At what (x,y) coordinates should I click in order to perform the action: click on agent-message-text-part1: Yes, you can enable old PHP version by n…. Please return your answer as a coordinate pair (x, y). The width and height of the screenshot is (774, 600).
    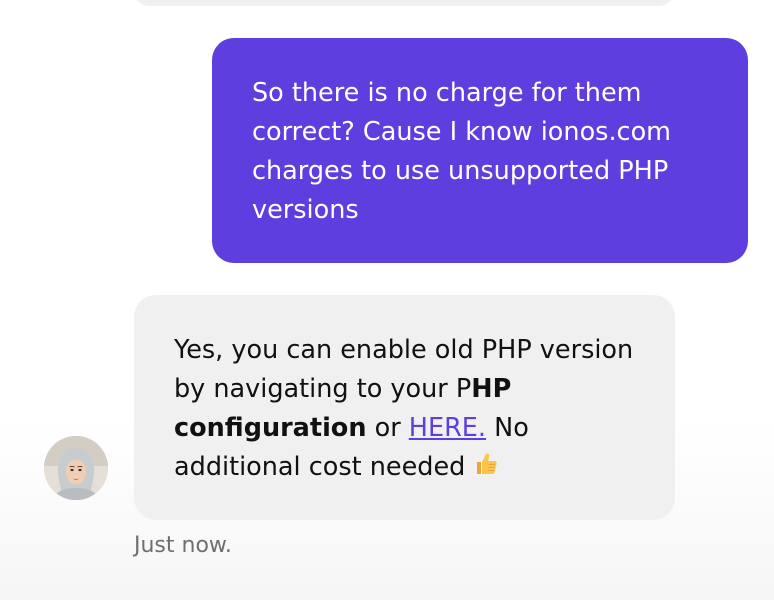
    Looking at the image, I should click on (404, 369).